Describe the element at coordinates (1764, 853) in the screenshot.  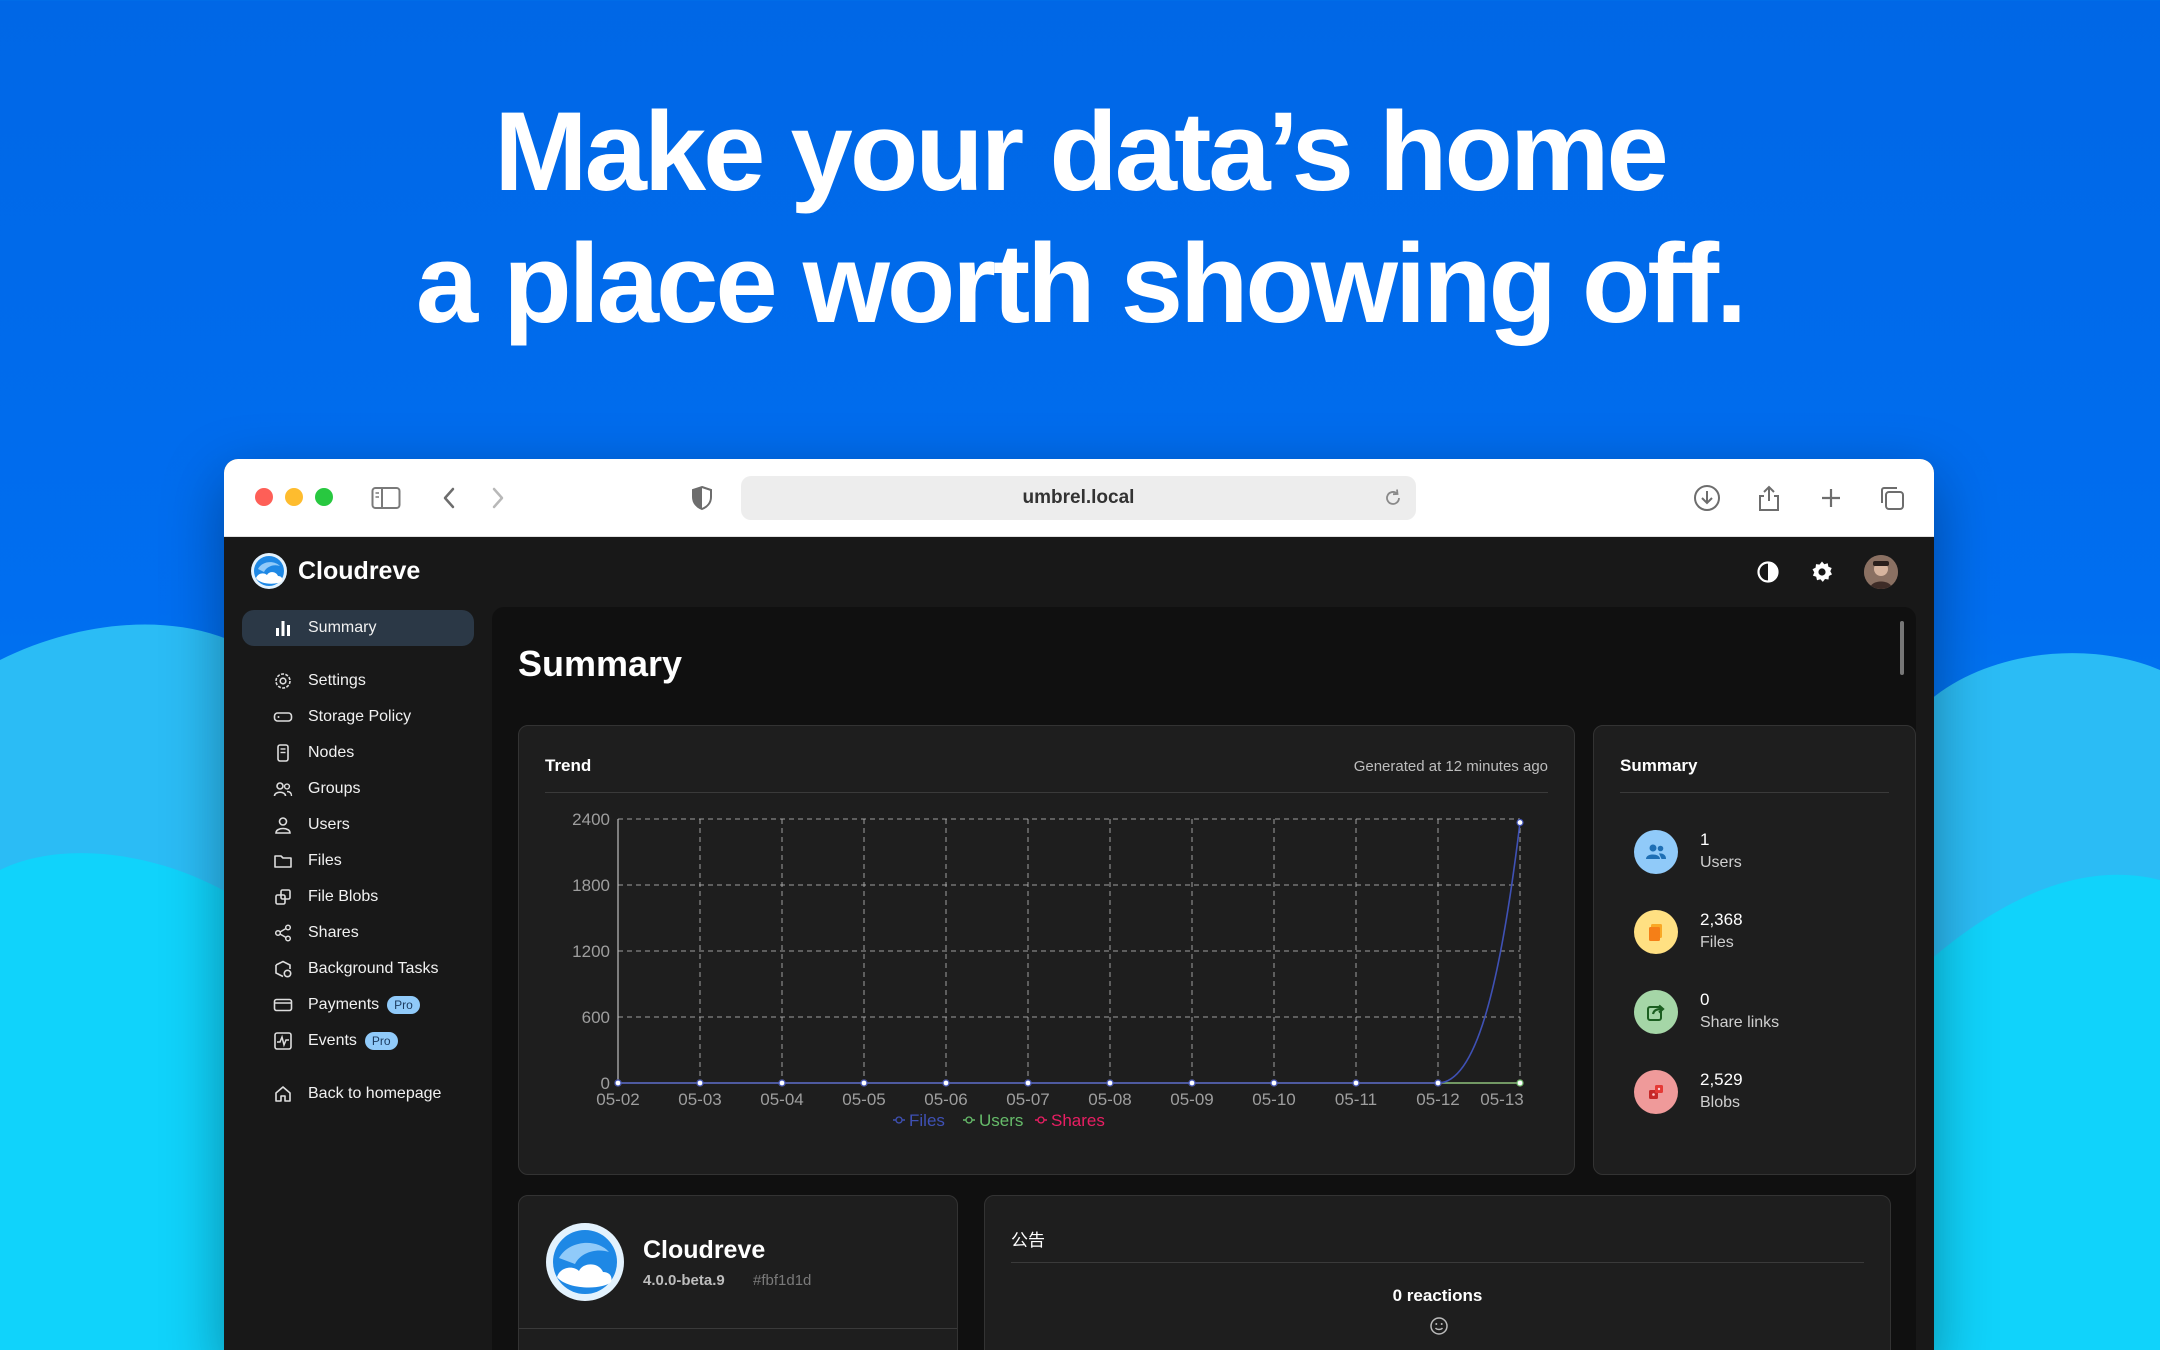
I see `stat-users: 1 Users` at that location.